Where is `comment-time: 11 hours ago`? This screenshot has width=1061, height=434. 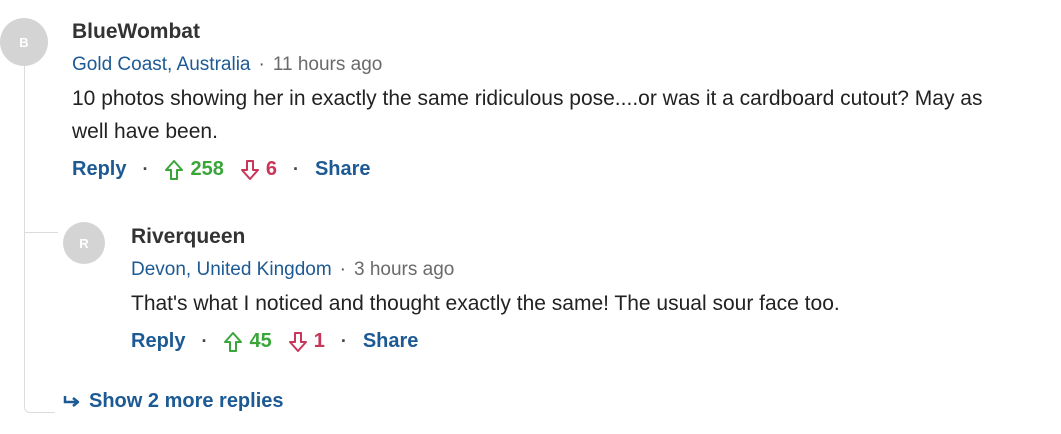
comment-time: 11 hours ago is located at coordinates (327, 64).